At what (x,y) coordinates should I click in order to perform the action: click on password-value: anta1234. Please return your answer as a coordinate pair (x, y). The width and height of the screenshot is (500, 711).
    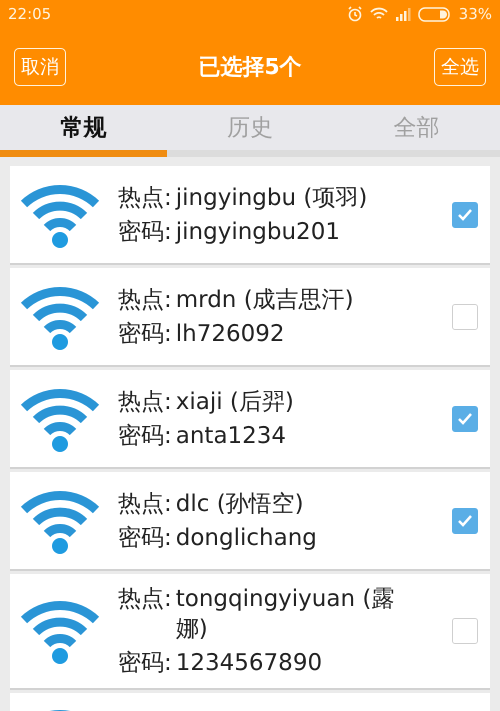
    Looking at the image, I should click on (232, 436).